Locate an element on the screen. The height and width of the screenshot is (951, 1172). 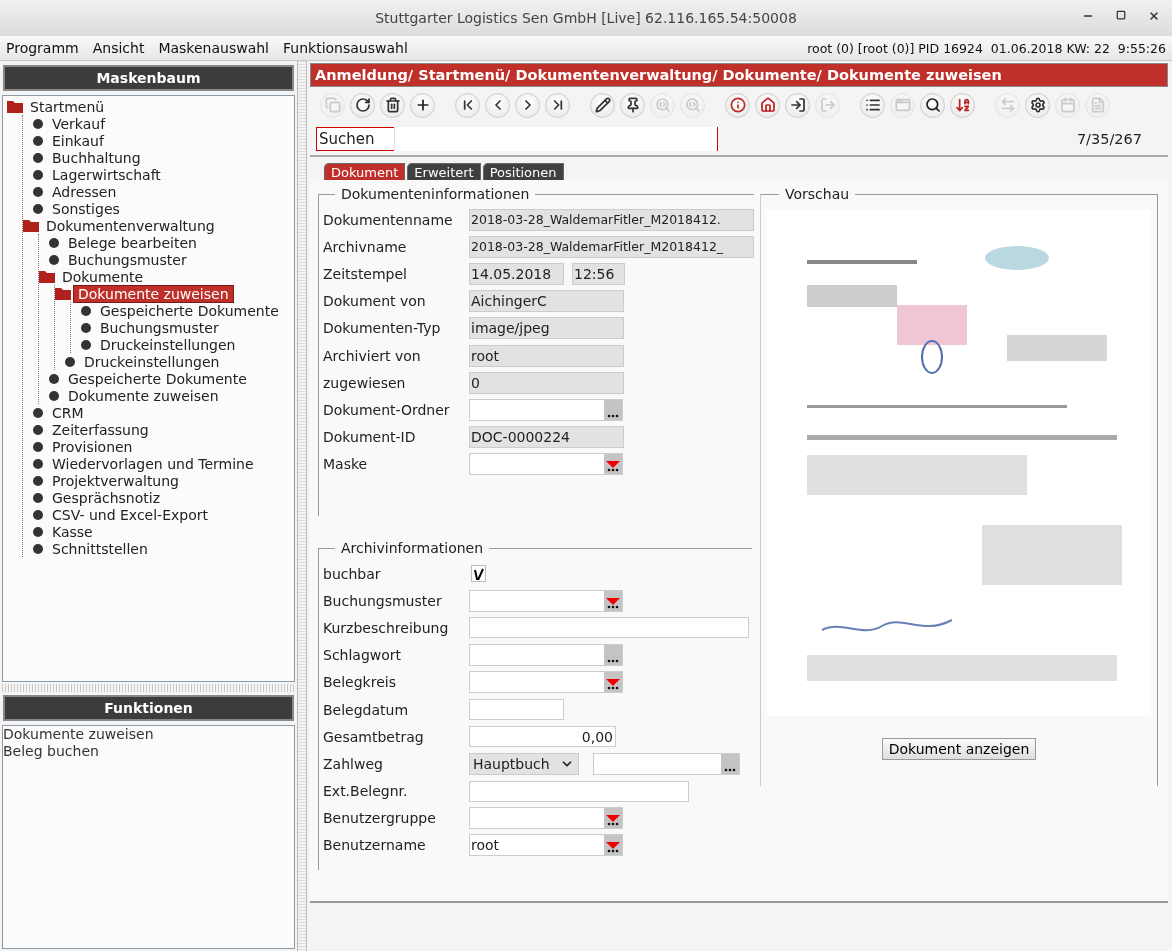
search-field: Suchen is located at coordinates (517, 139).